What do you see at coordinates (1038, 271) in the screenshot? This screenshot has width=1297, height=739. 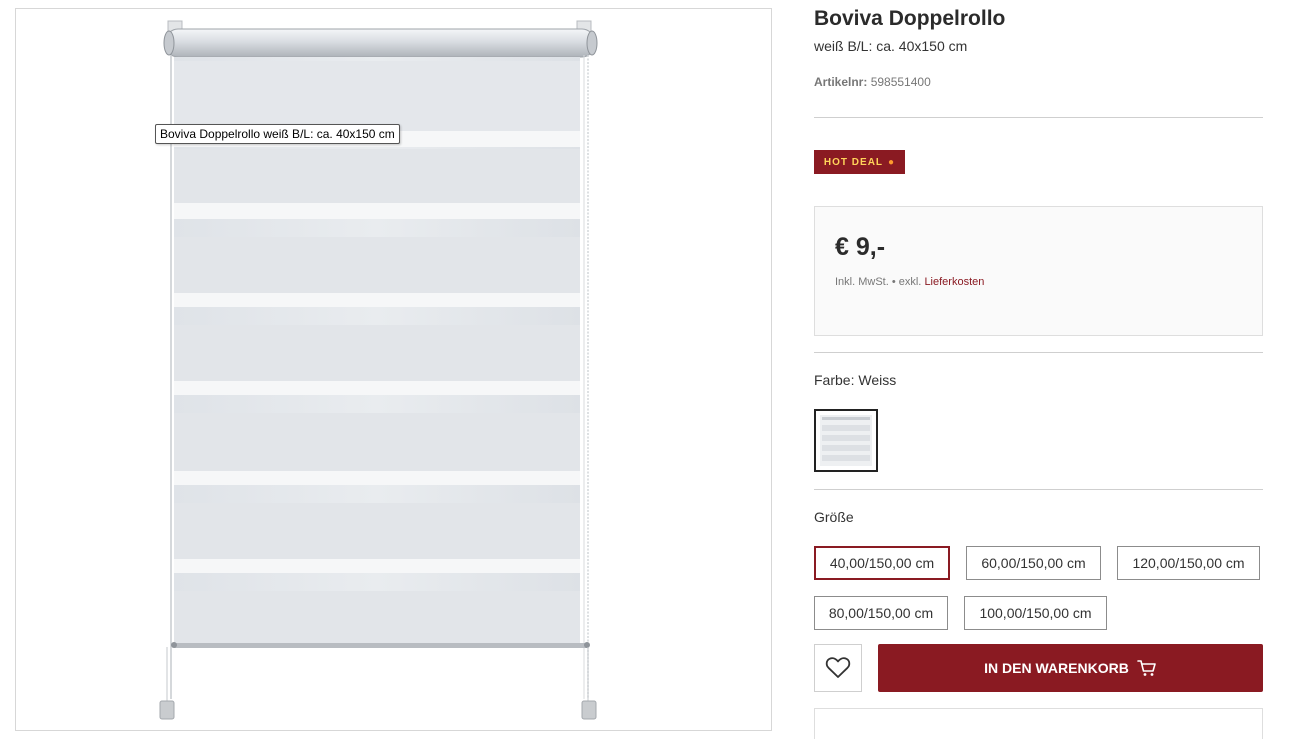 I see `price-box: € 9,- Inkl. MwSt. • exkl. Lieferkosten` at bounding box center [1038, 271].